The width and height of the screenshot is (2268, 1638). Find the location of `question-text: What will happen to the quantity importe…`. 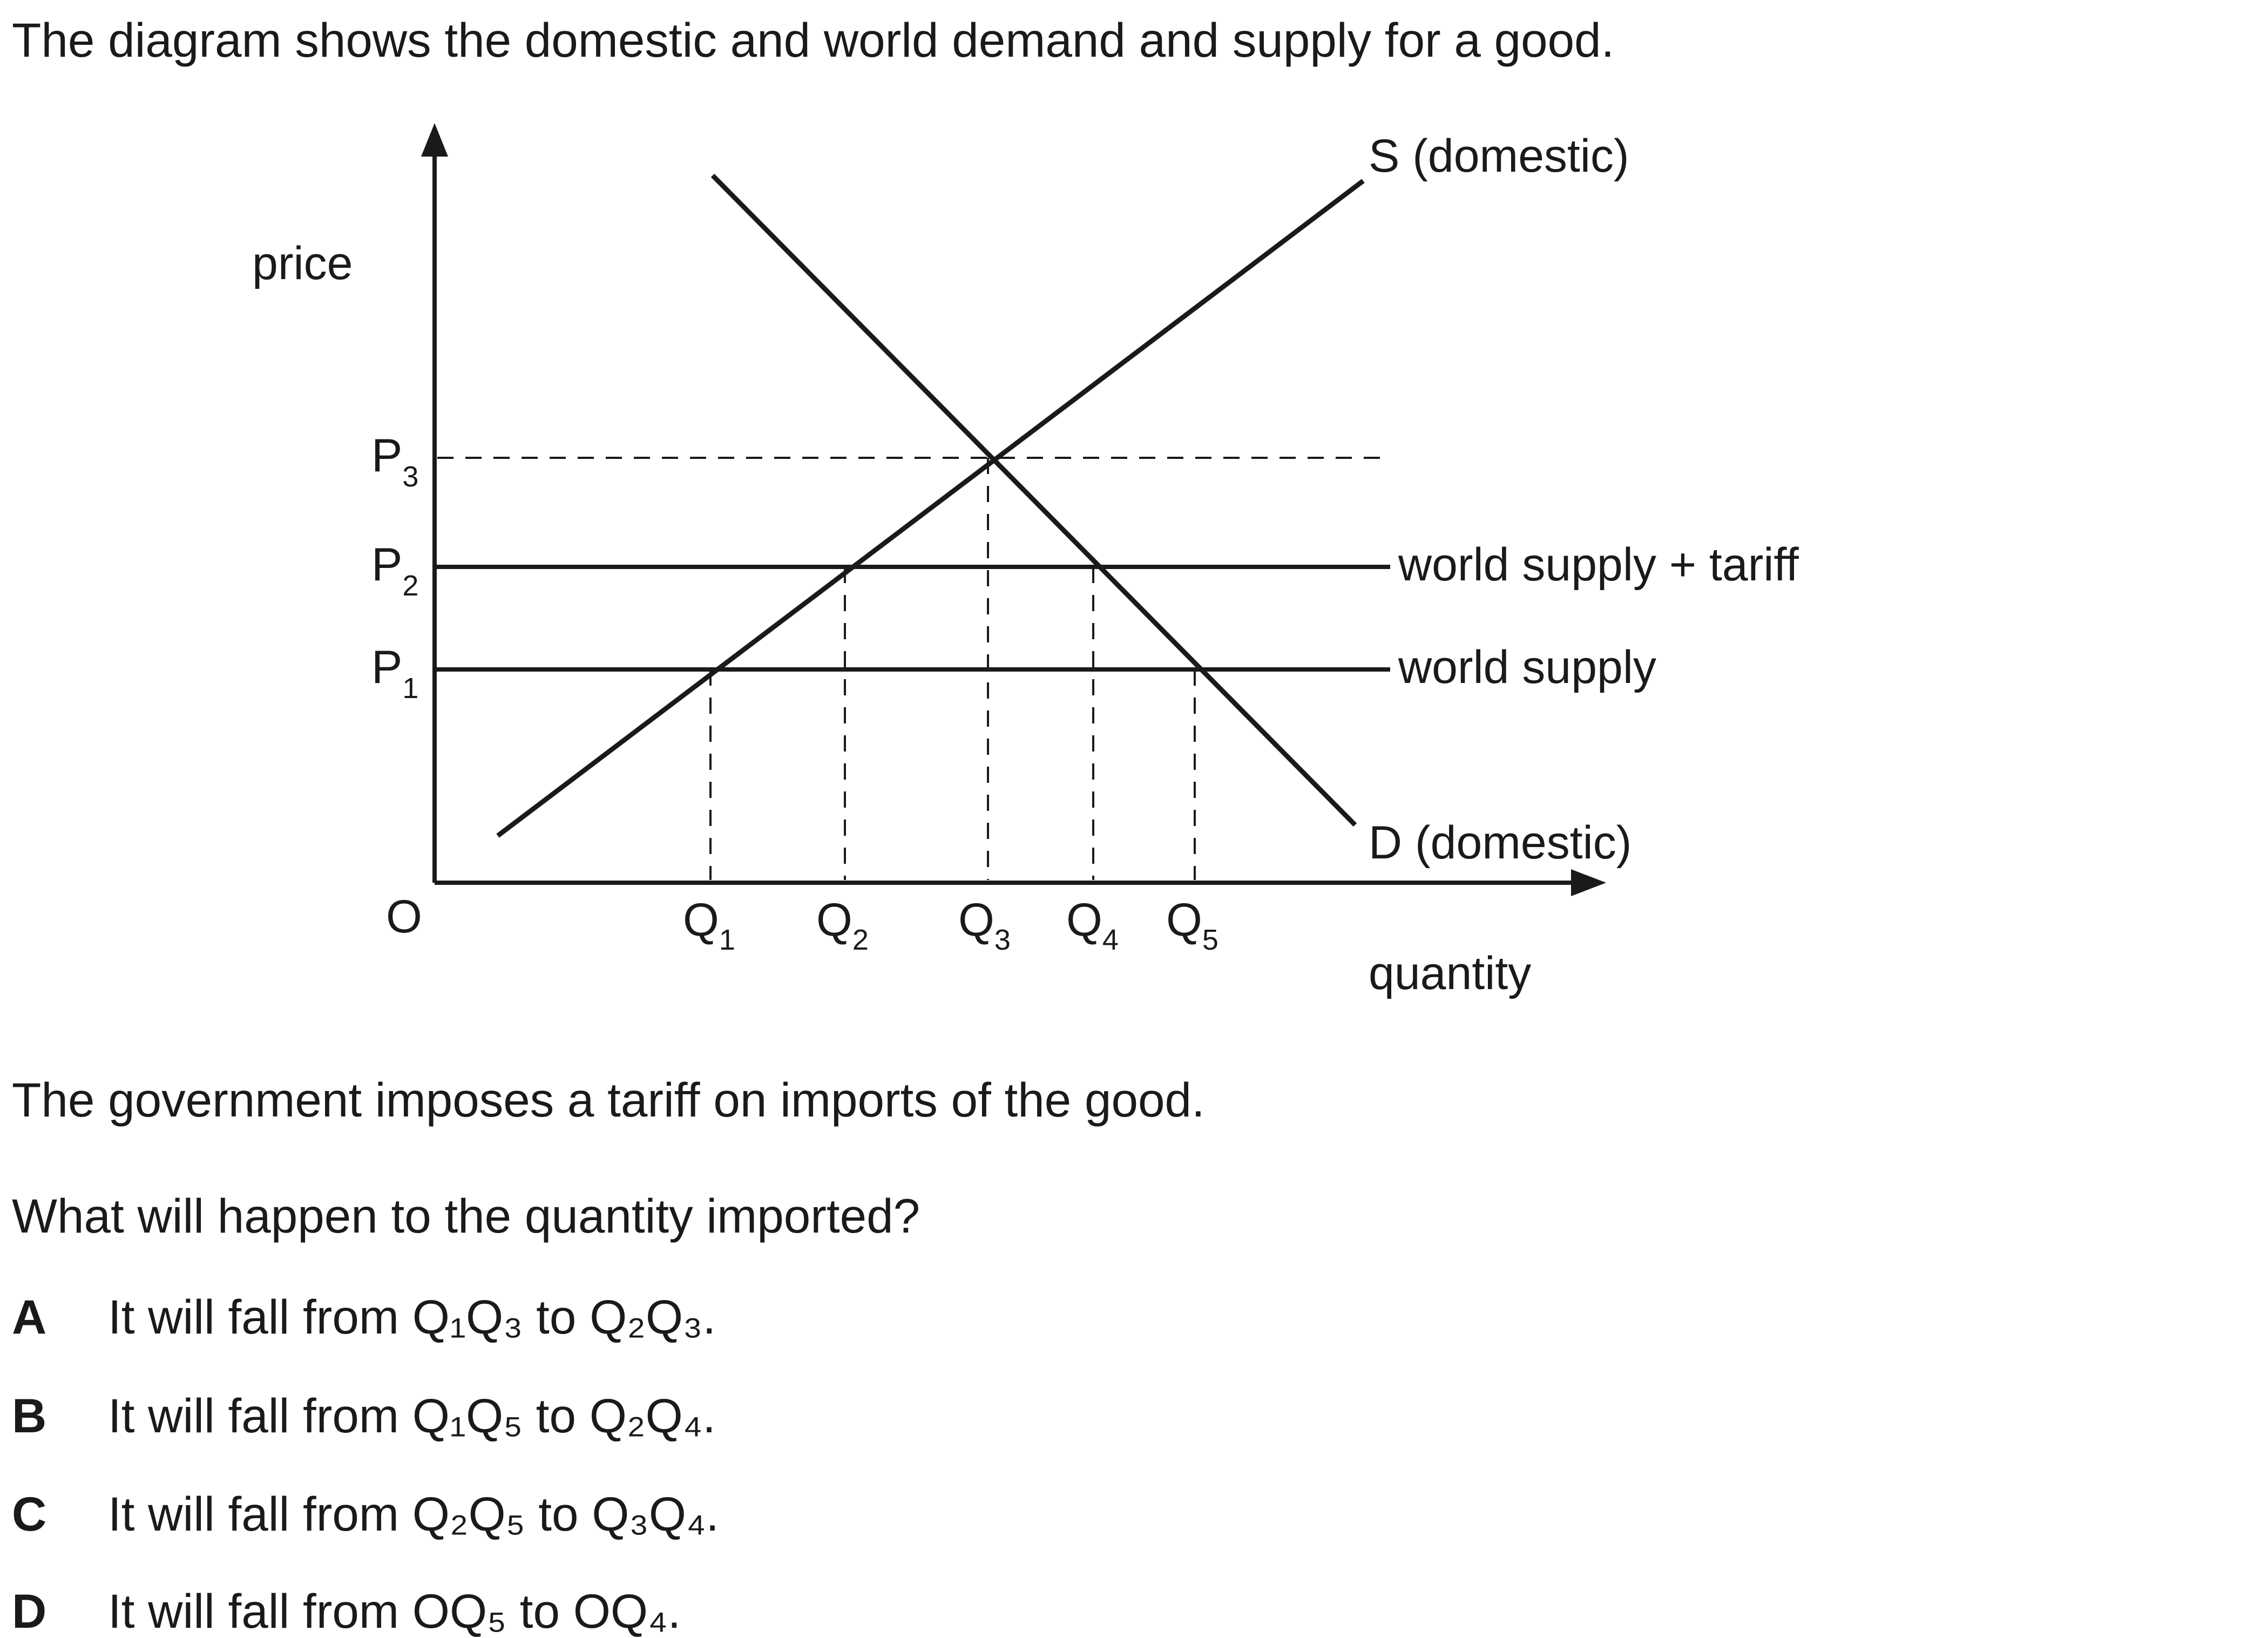

question-text: What will happen to the quantity importe… is located at coordinates (466, 1216).